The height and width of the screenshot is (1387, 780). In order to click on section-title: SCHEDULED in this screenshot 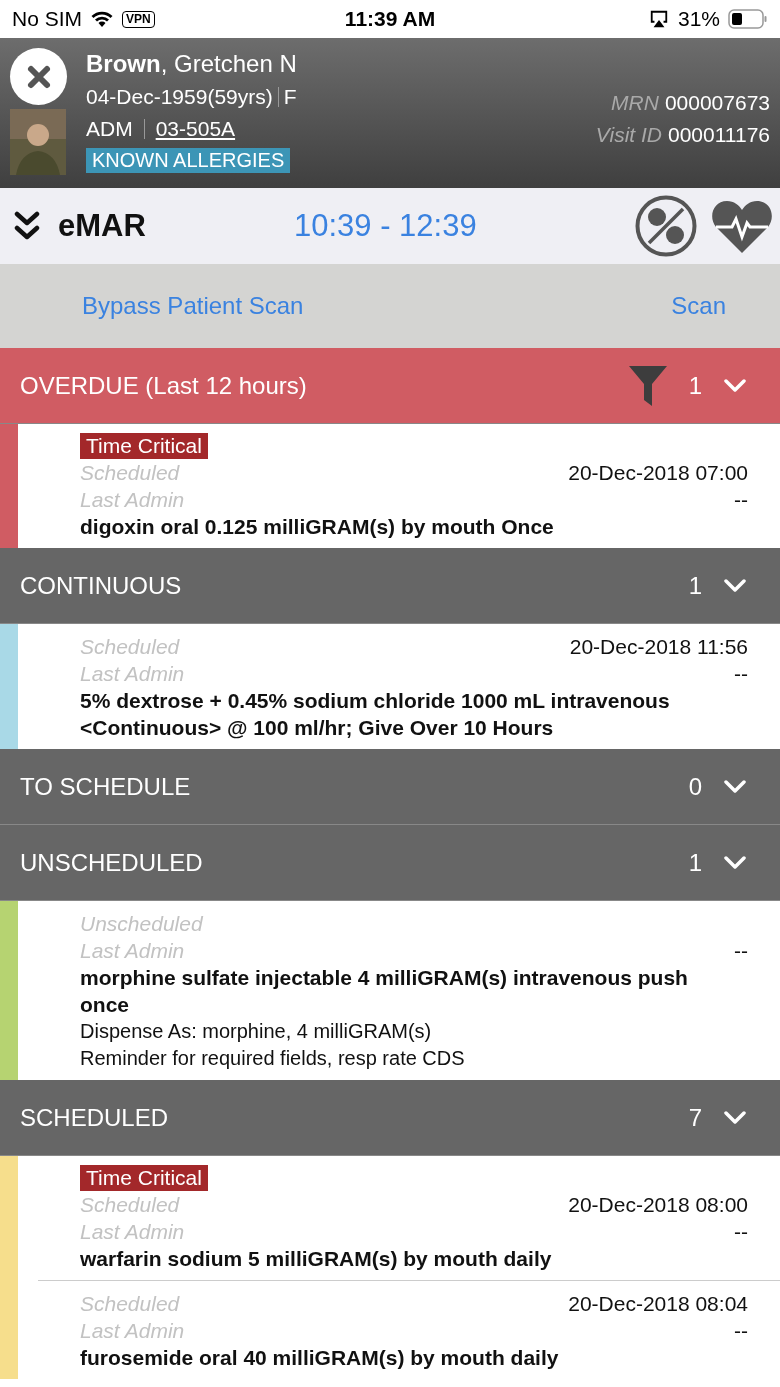, I will do `click(94, 1117)`.